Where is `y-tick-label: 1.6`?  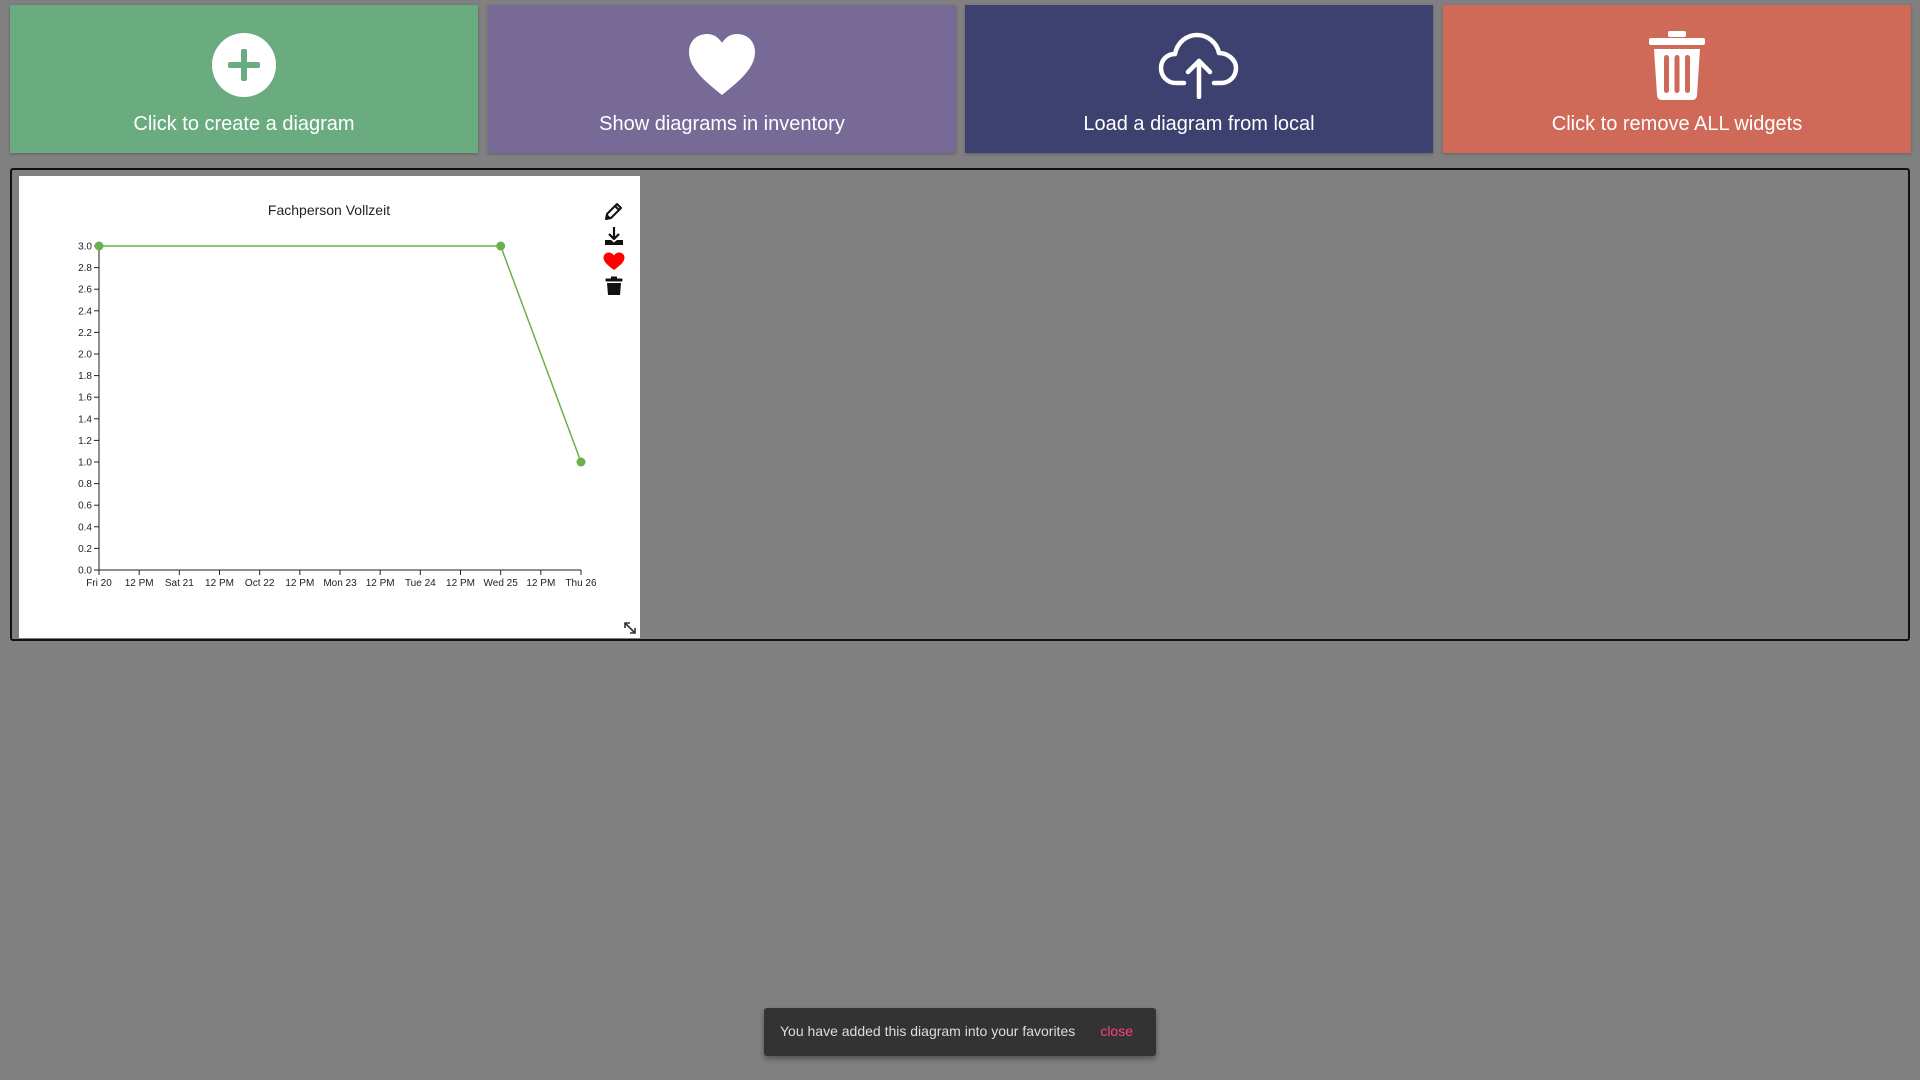 y-tick-label: 1.6 is located at coordinates (85, 398).